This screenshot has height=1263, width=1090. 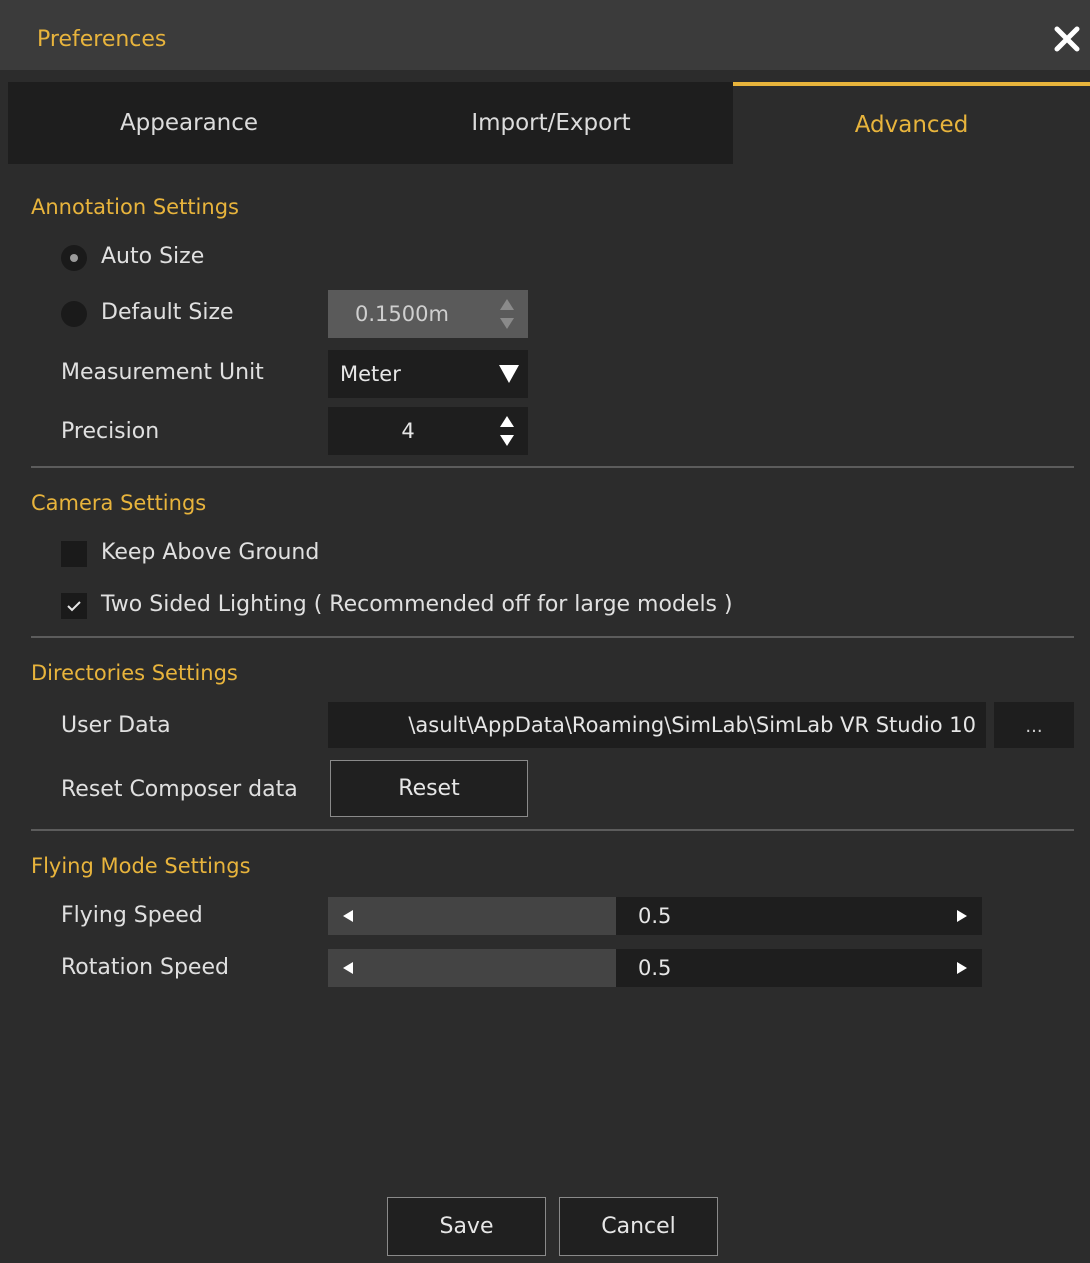 What do you see at coordinates (110, 431) in the screenshot?
I see `precision-label: Precision` at bounding box center [110, 431].